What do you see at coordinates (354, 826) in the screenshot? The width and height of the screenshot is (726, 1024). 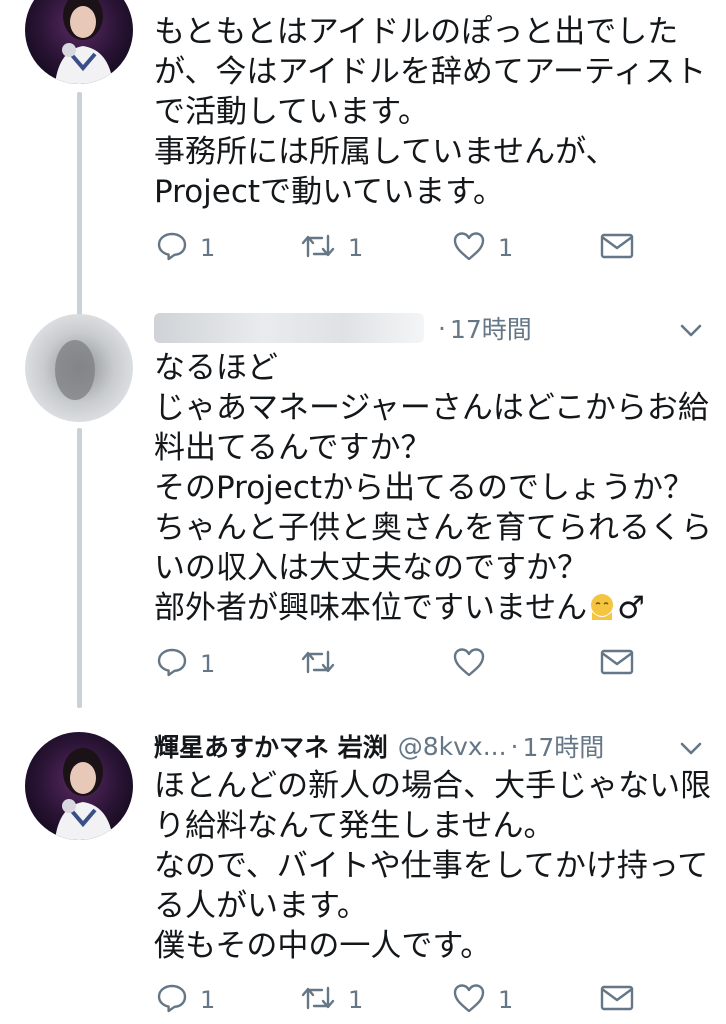 I see `tweet-text-line: り給料なんて発生しません。` at bounding box center [354, 826].